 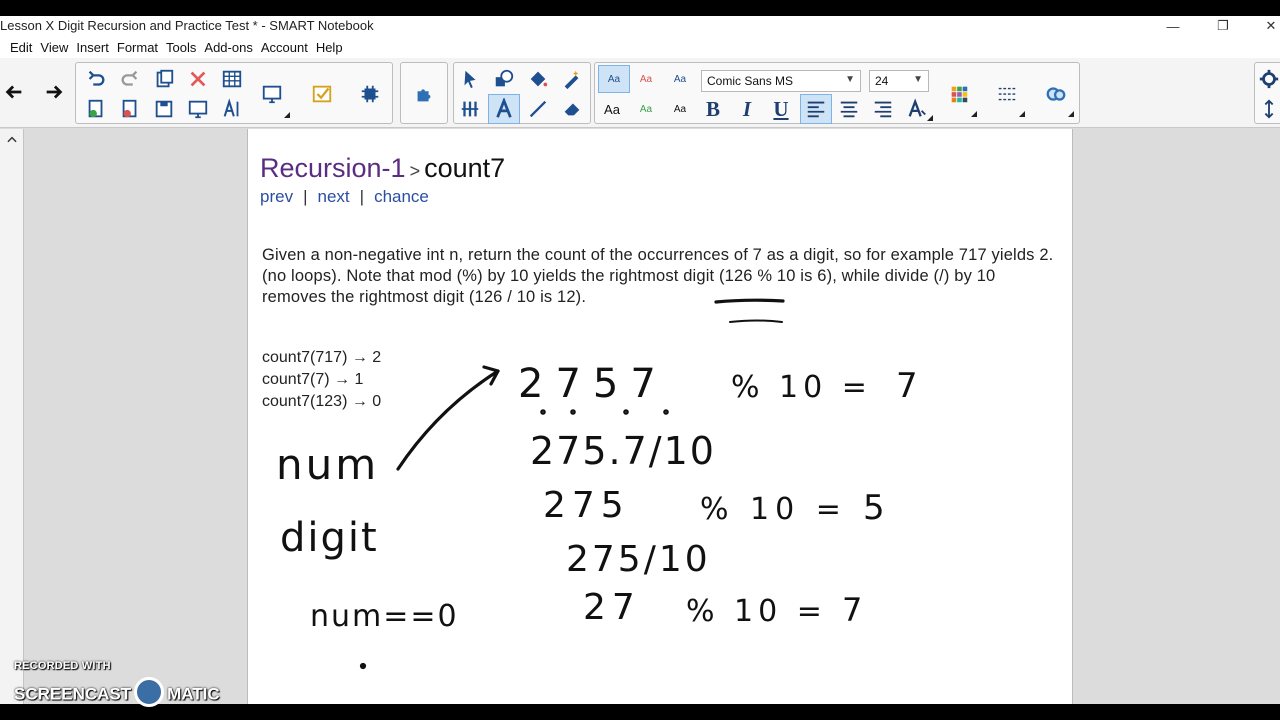 I want to click on text-button, so click(x=504, y=109).